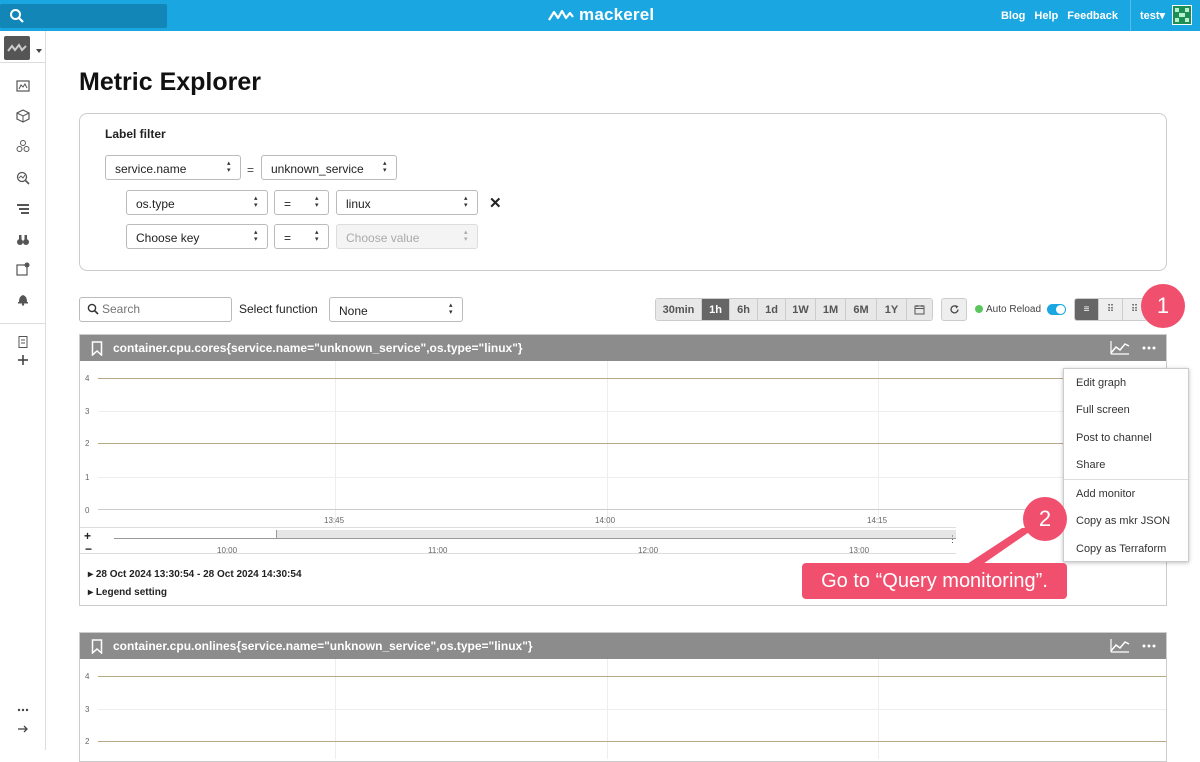 The image size is (1200, 762). Describe the element at coordinates (1126, 549) in the screenshot. I see `menu-copy-terraform: Copy as Terraform` at that location.